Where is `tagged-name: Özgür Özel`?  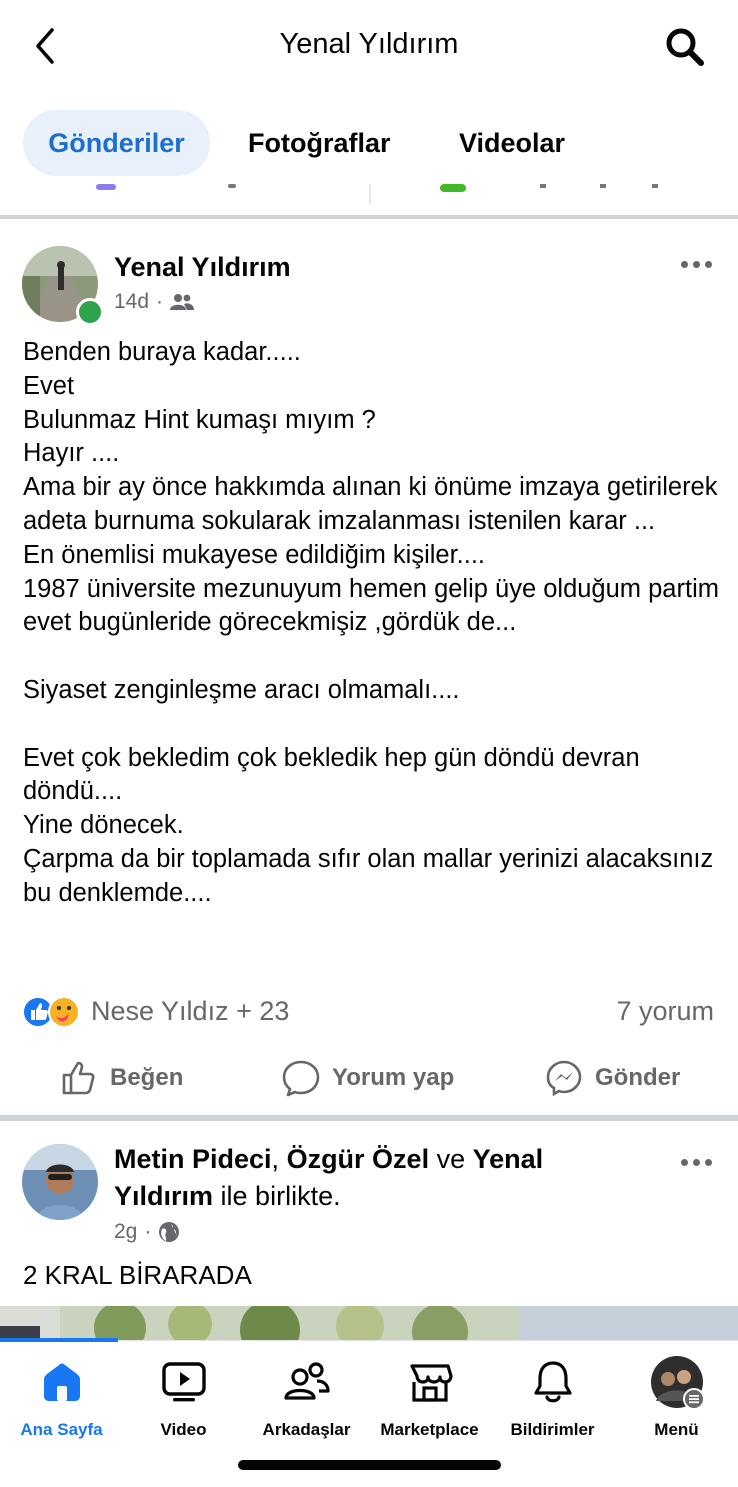
tagged-name: Özgür Özel is located at coordinates (358, 1159).